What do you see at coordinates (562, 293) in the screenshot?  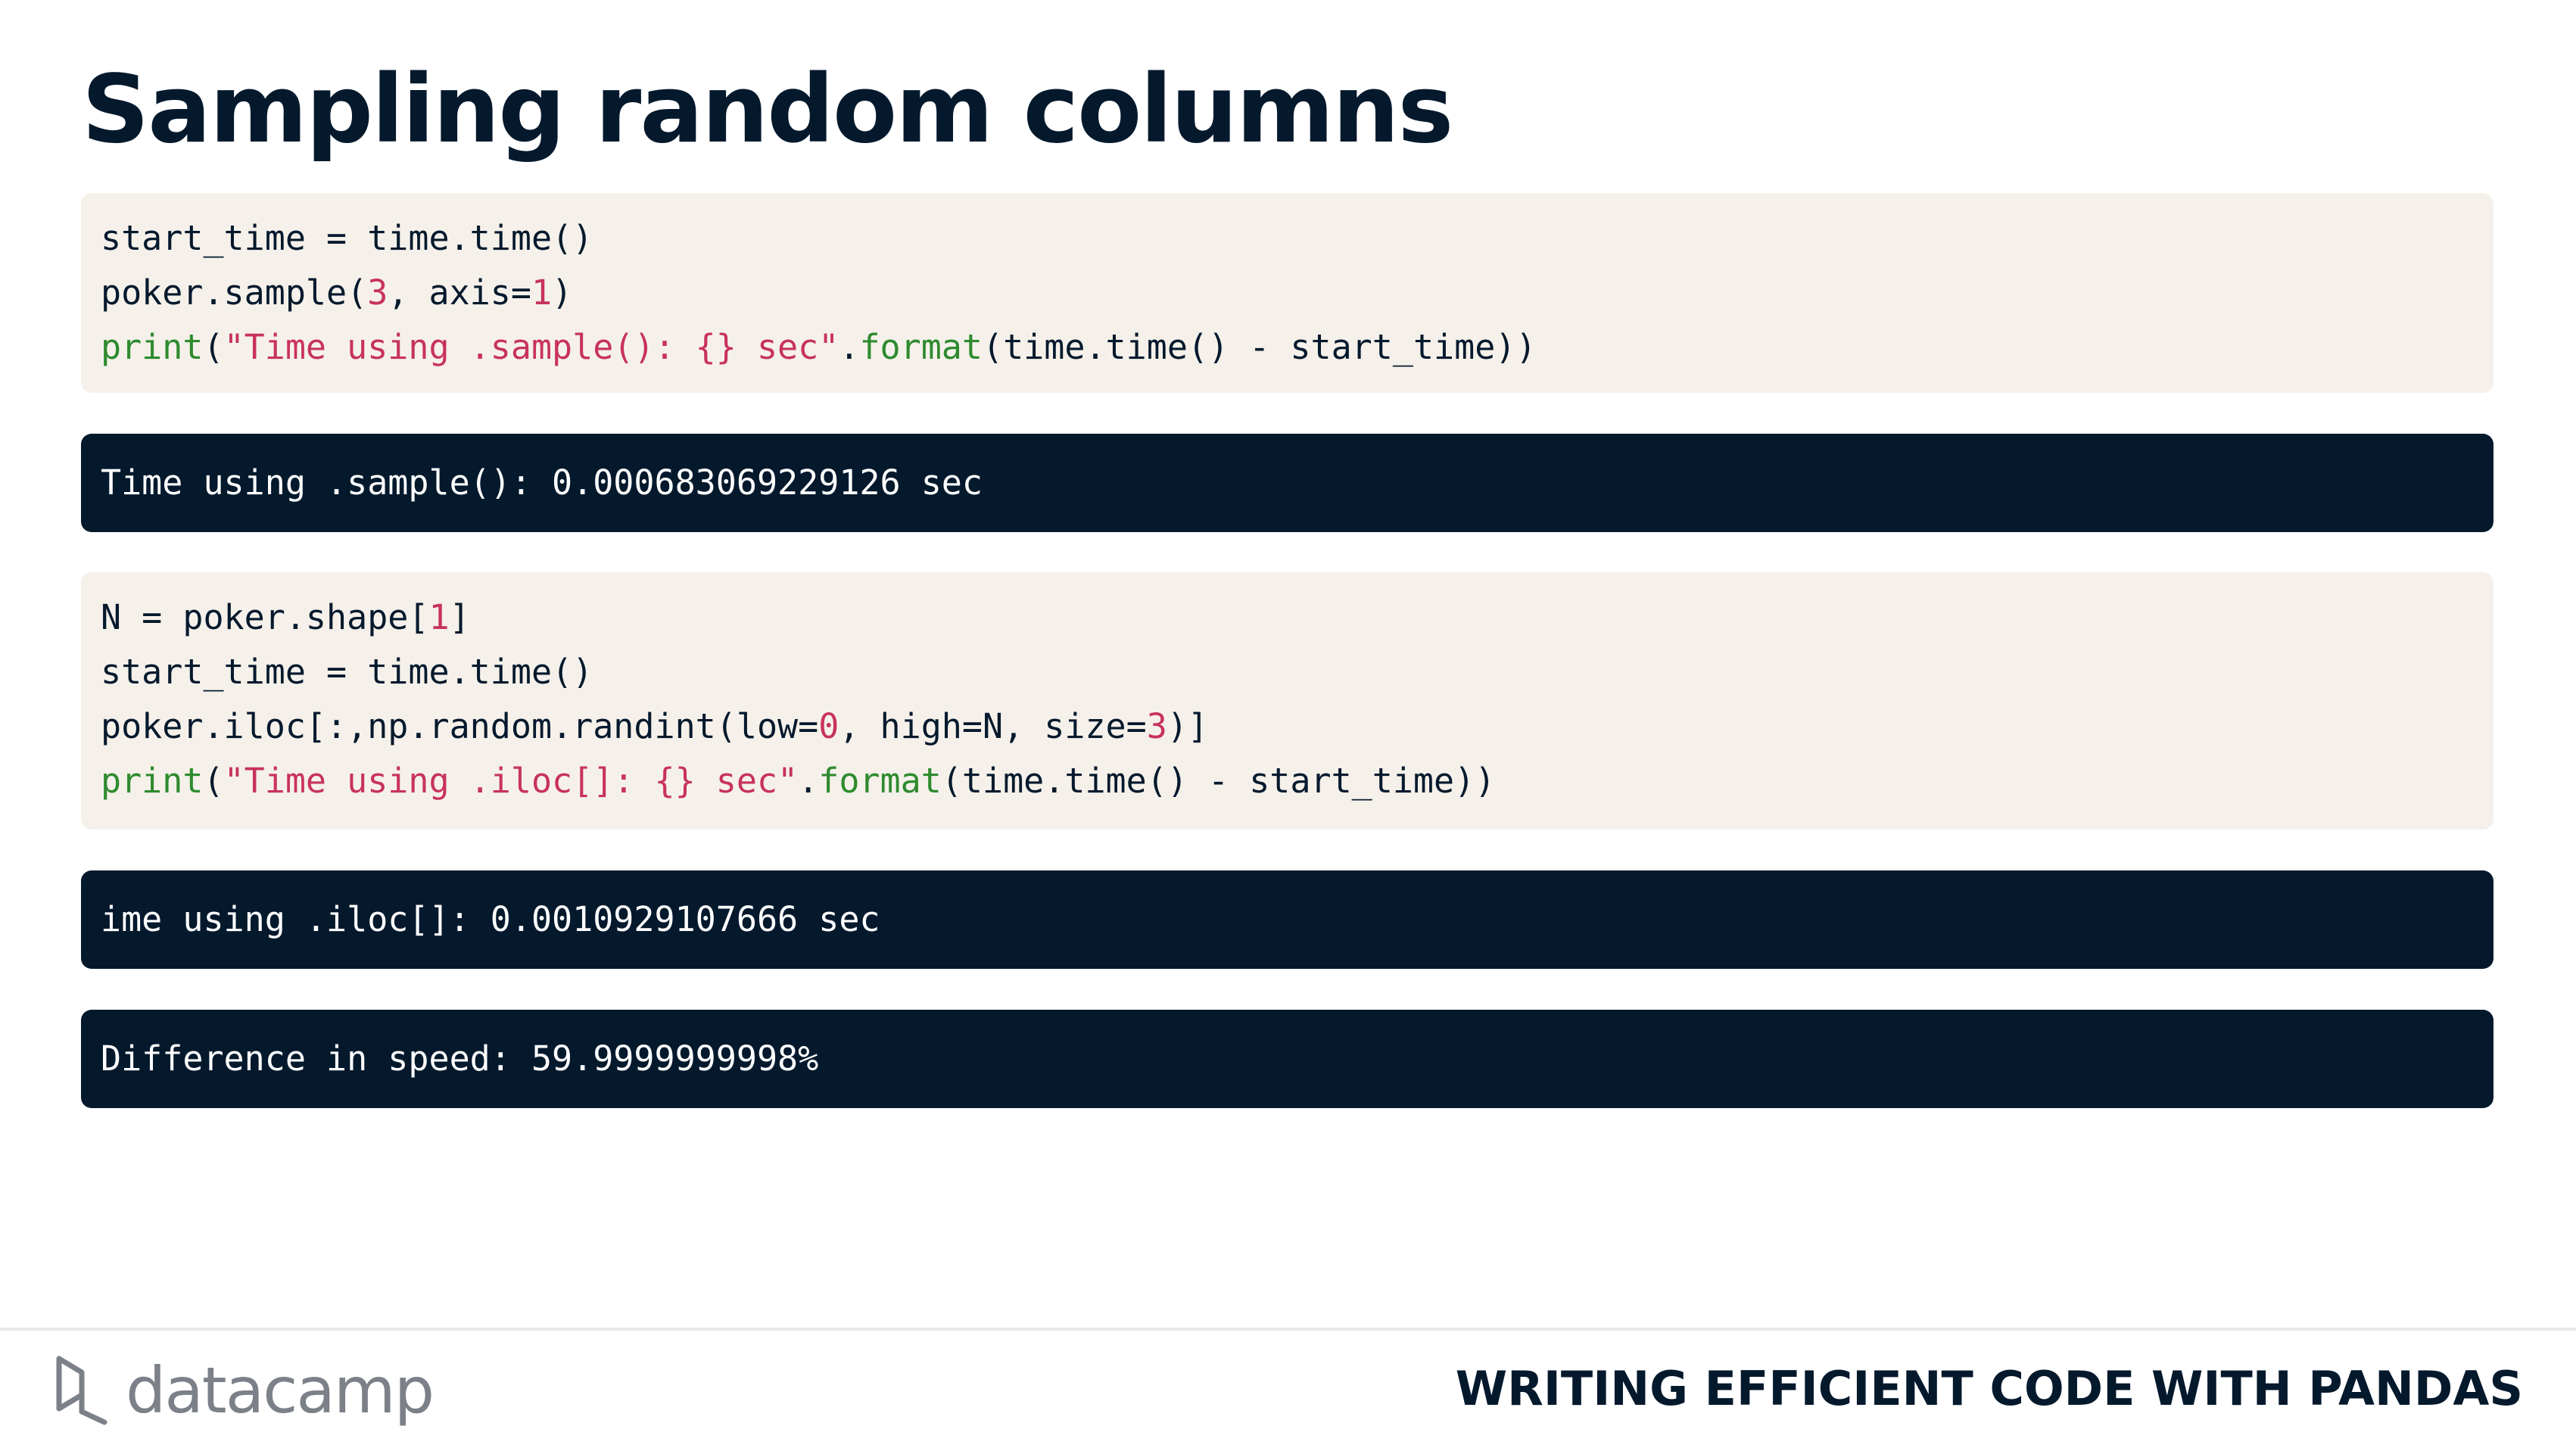 I see `code-token: )` at bounding box center [562, 293].